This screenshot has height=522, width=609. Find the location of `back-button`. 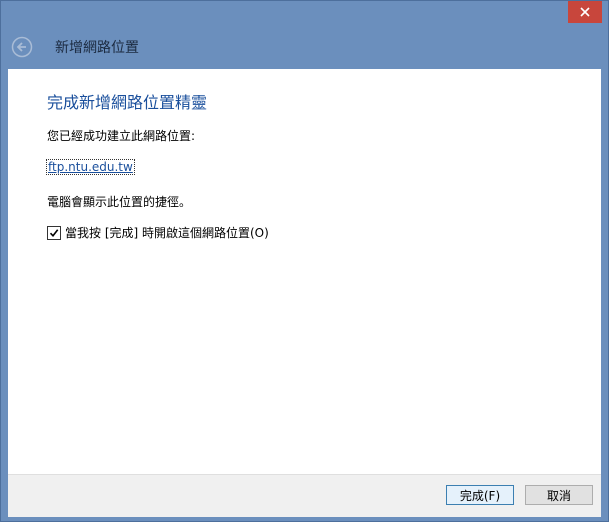

back-button is located at coordinates (22, 47).